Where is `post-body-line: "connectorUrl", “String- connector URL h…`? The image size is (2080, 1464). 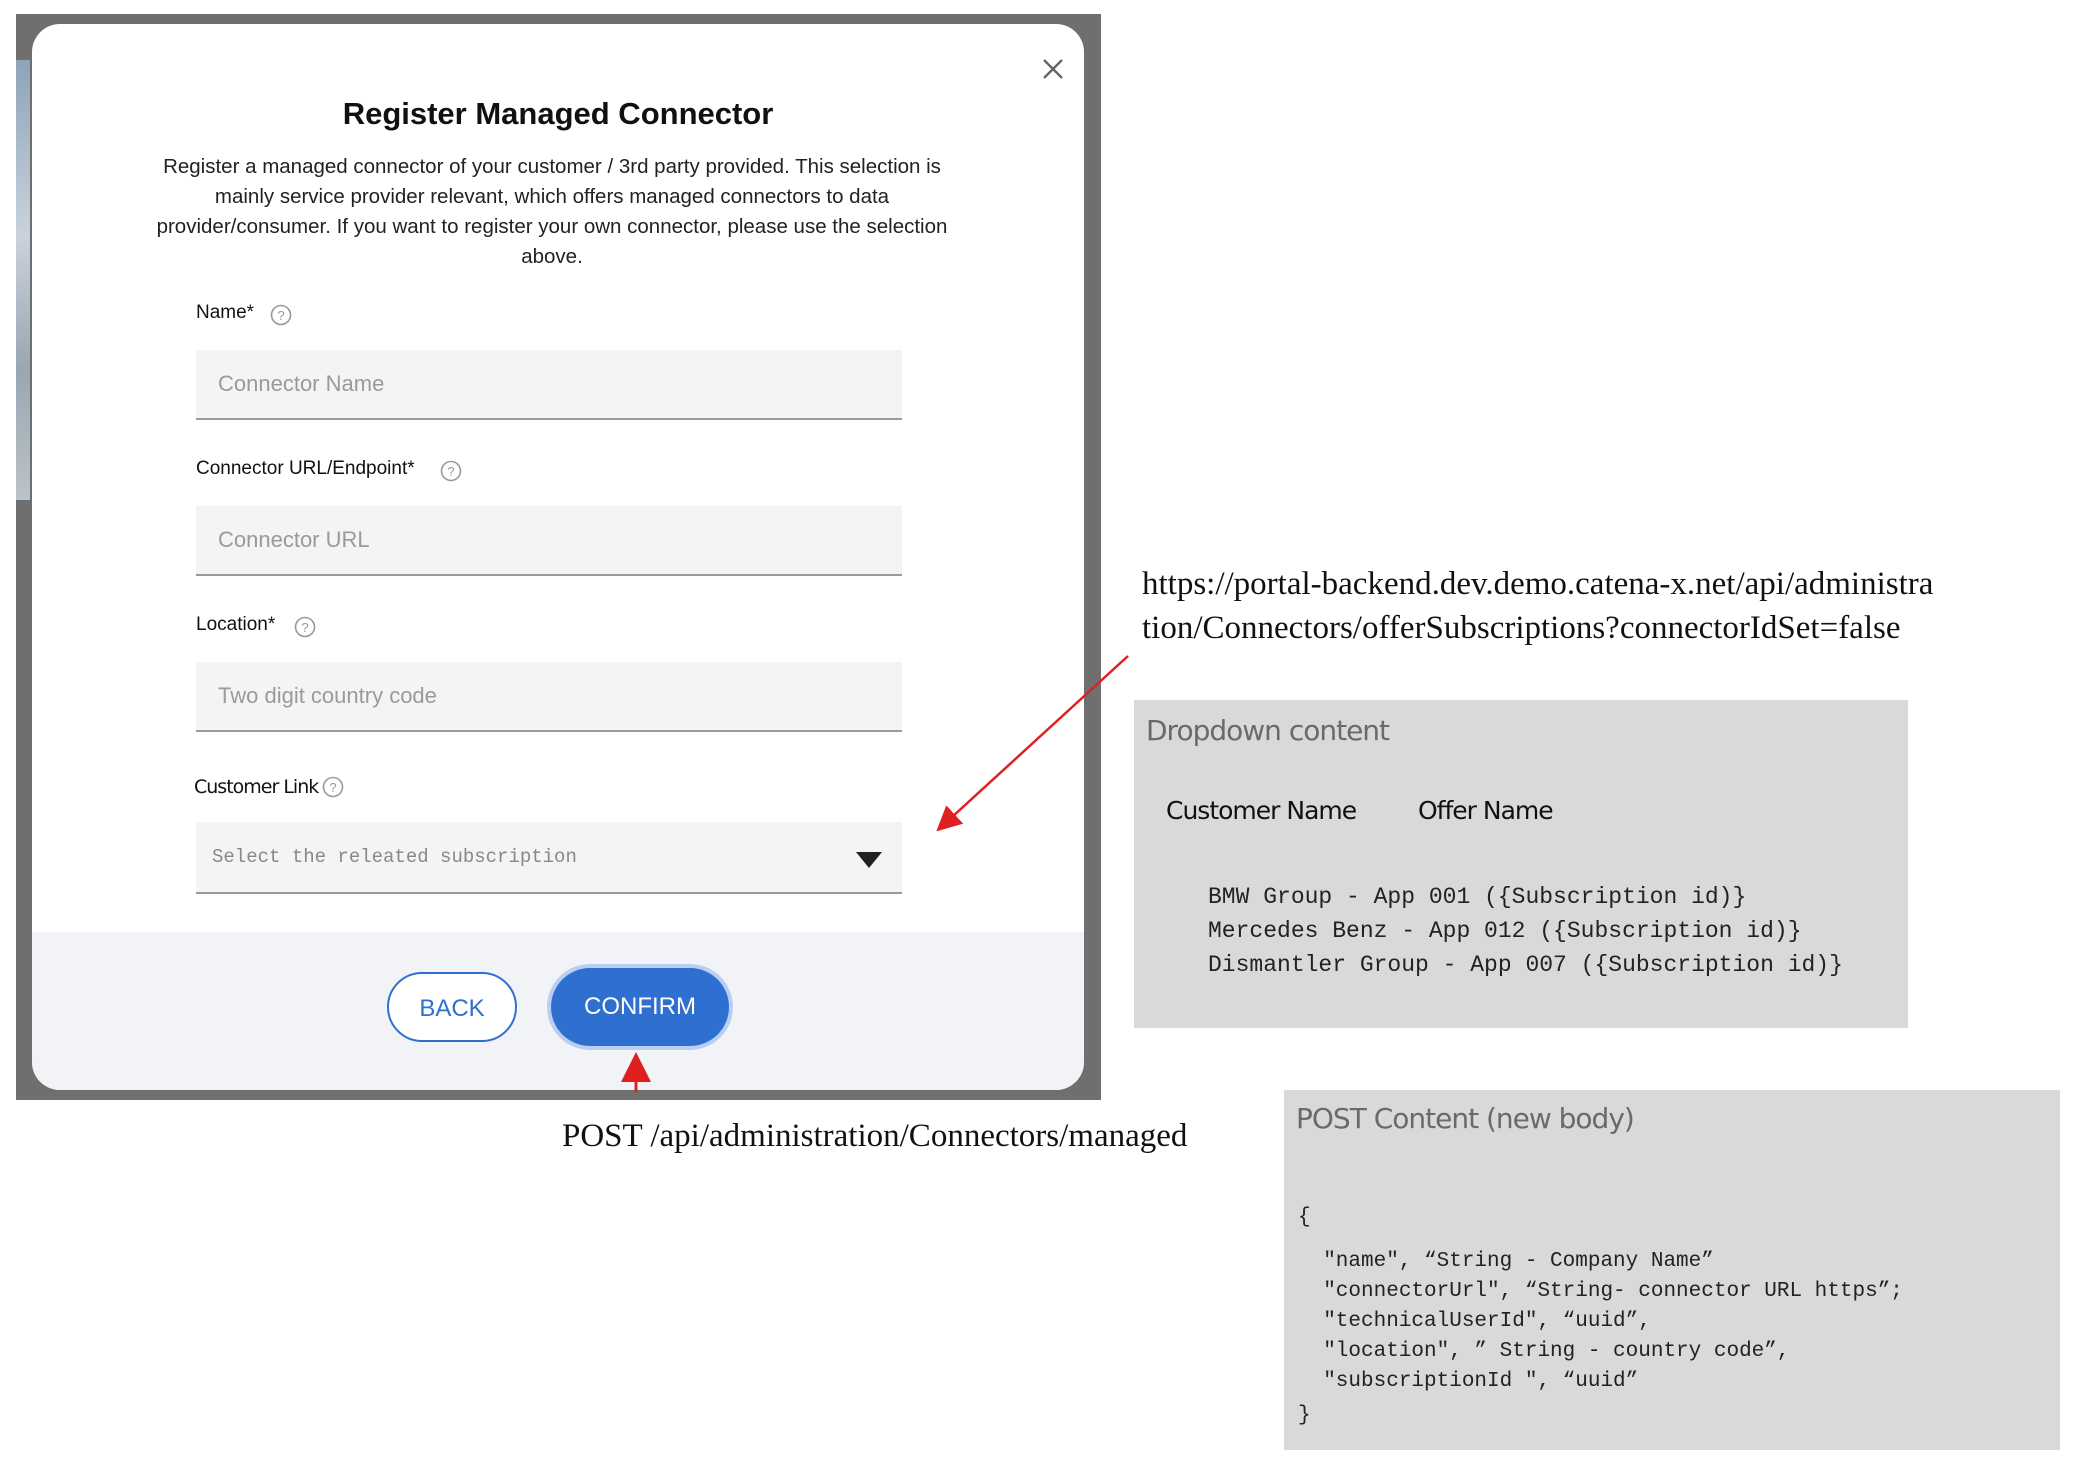 post-body-line: "connectorUrl", “String- connector URL h… is located at coordinates (1600, 1291).